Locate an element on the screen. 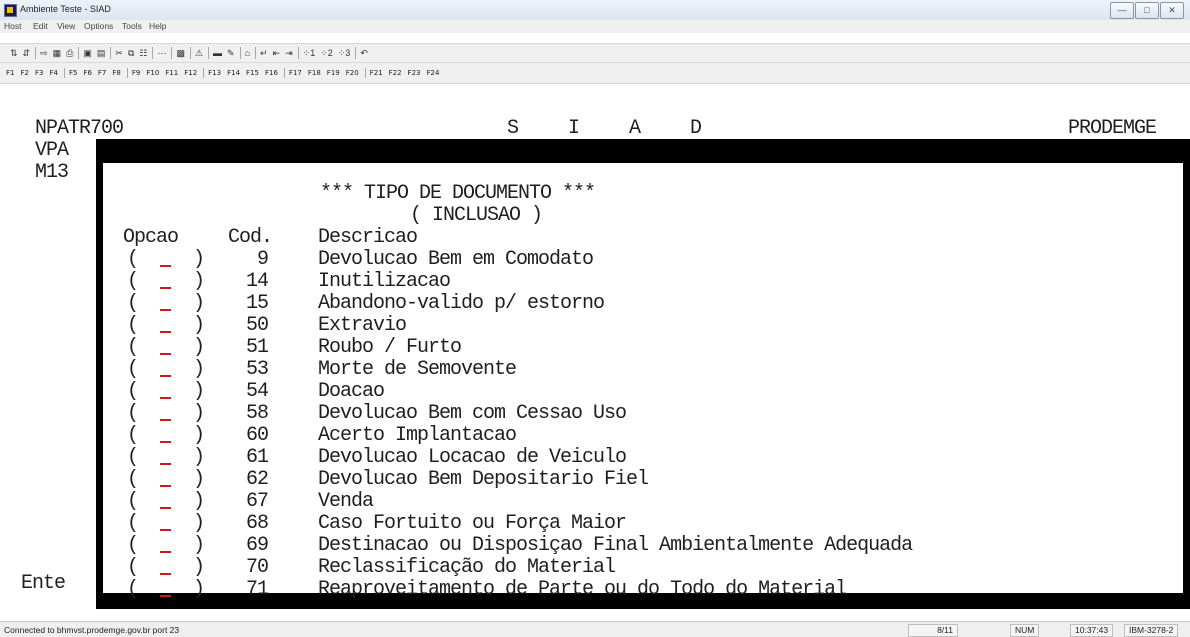 The image size is (1190, 637). pf-key-7: F7 is located at coordinates (102, 73).